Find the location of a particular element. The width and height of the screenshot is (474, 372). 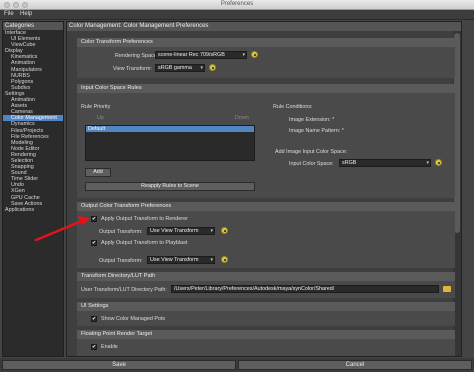

rendering-space-options-icon is located at coordinates (254, 54).